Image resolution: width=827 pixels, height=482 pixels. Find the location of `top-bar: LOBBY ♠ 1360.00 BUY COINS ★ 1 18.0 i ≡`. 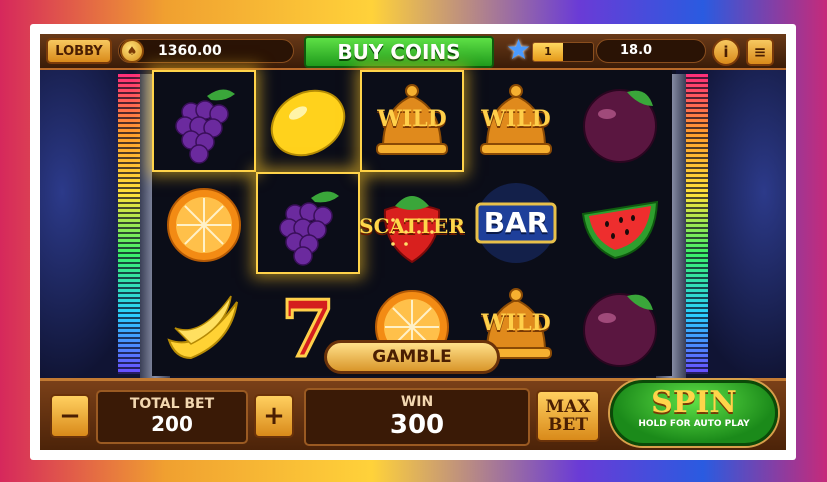

top-bar: LOBBY ♠ 1360.00 BUY COINS ★ 1 18.0 i ≡ is located at coordinates (413, 52).